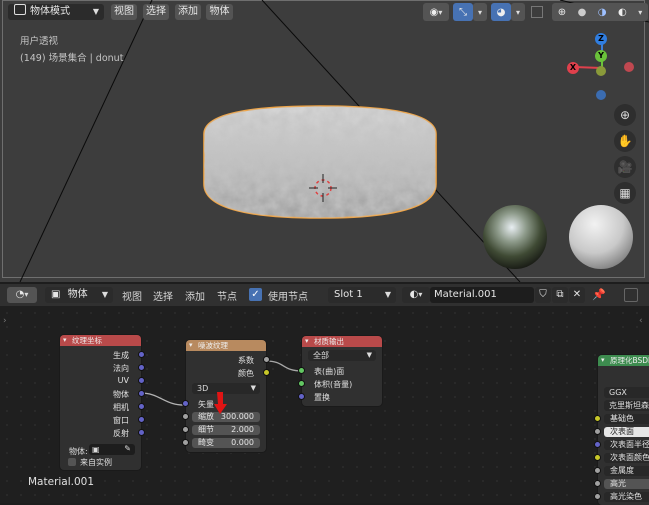 The height and width of the screenshot is (505, 649). I want to click on material-slot-dropdown: Slot 1 ▼, so click(362, 295).